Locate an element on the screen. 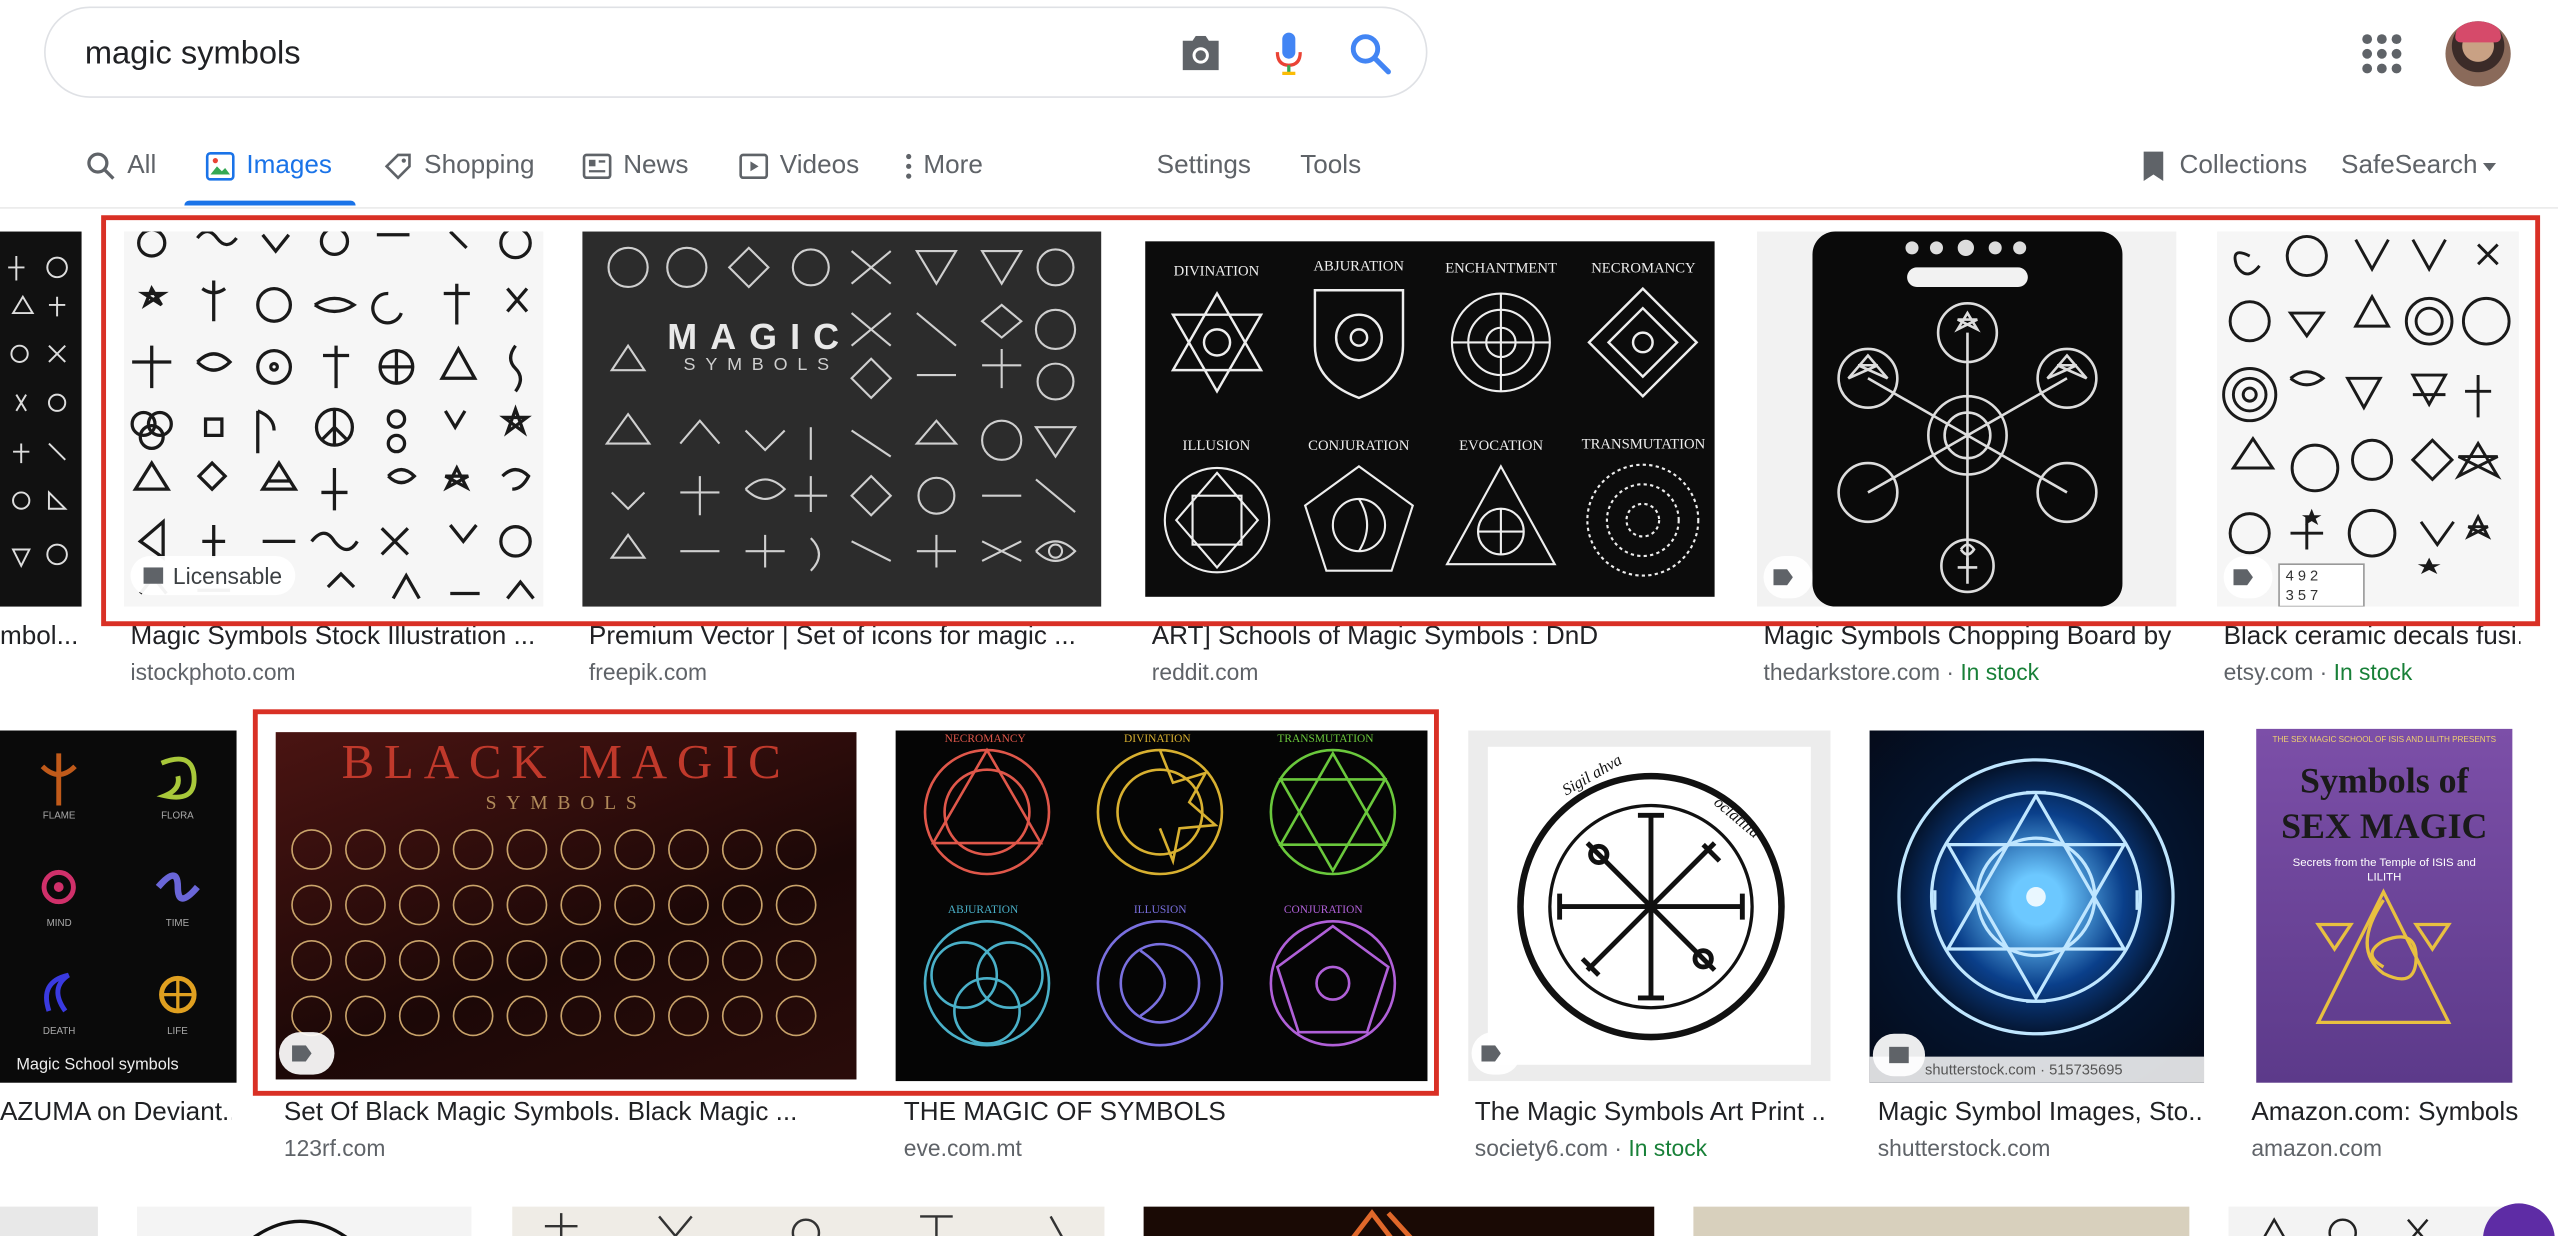 Image resolution: width=2558 pixels, height=1236 pixels. result-image-partial-left is located at coordinates (41, 419).